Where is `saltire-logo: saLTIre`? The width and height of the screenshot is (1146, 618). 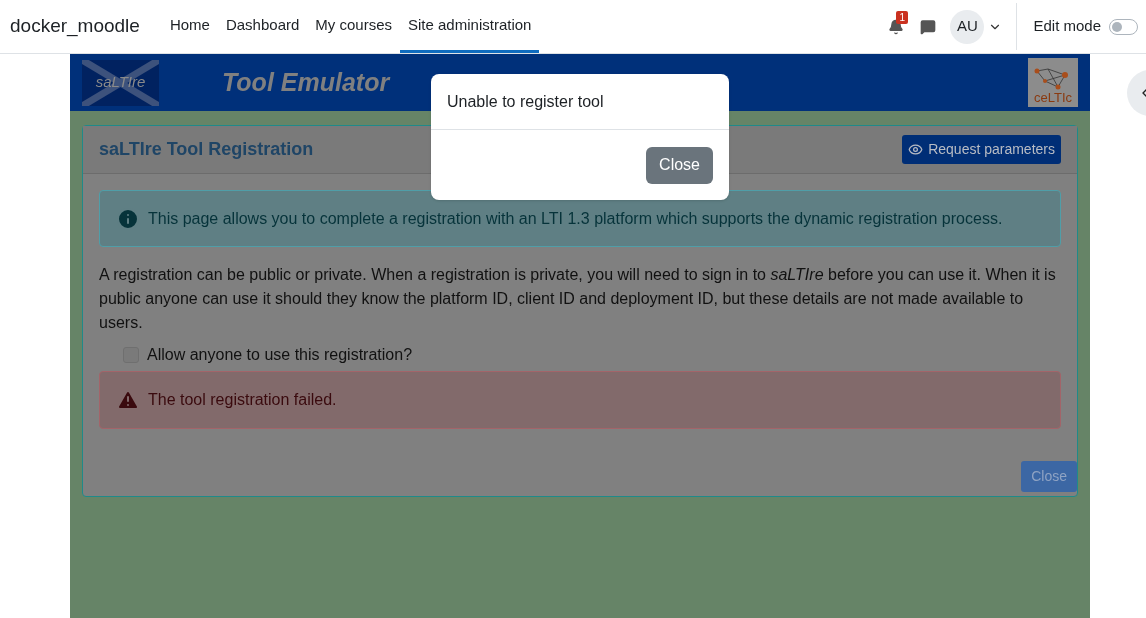
saltire-logo: saLTIre is located at coordinates (120, 82).